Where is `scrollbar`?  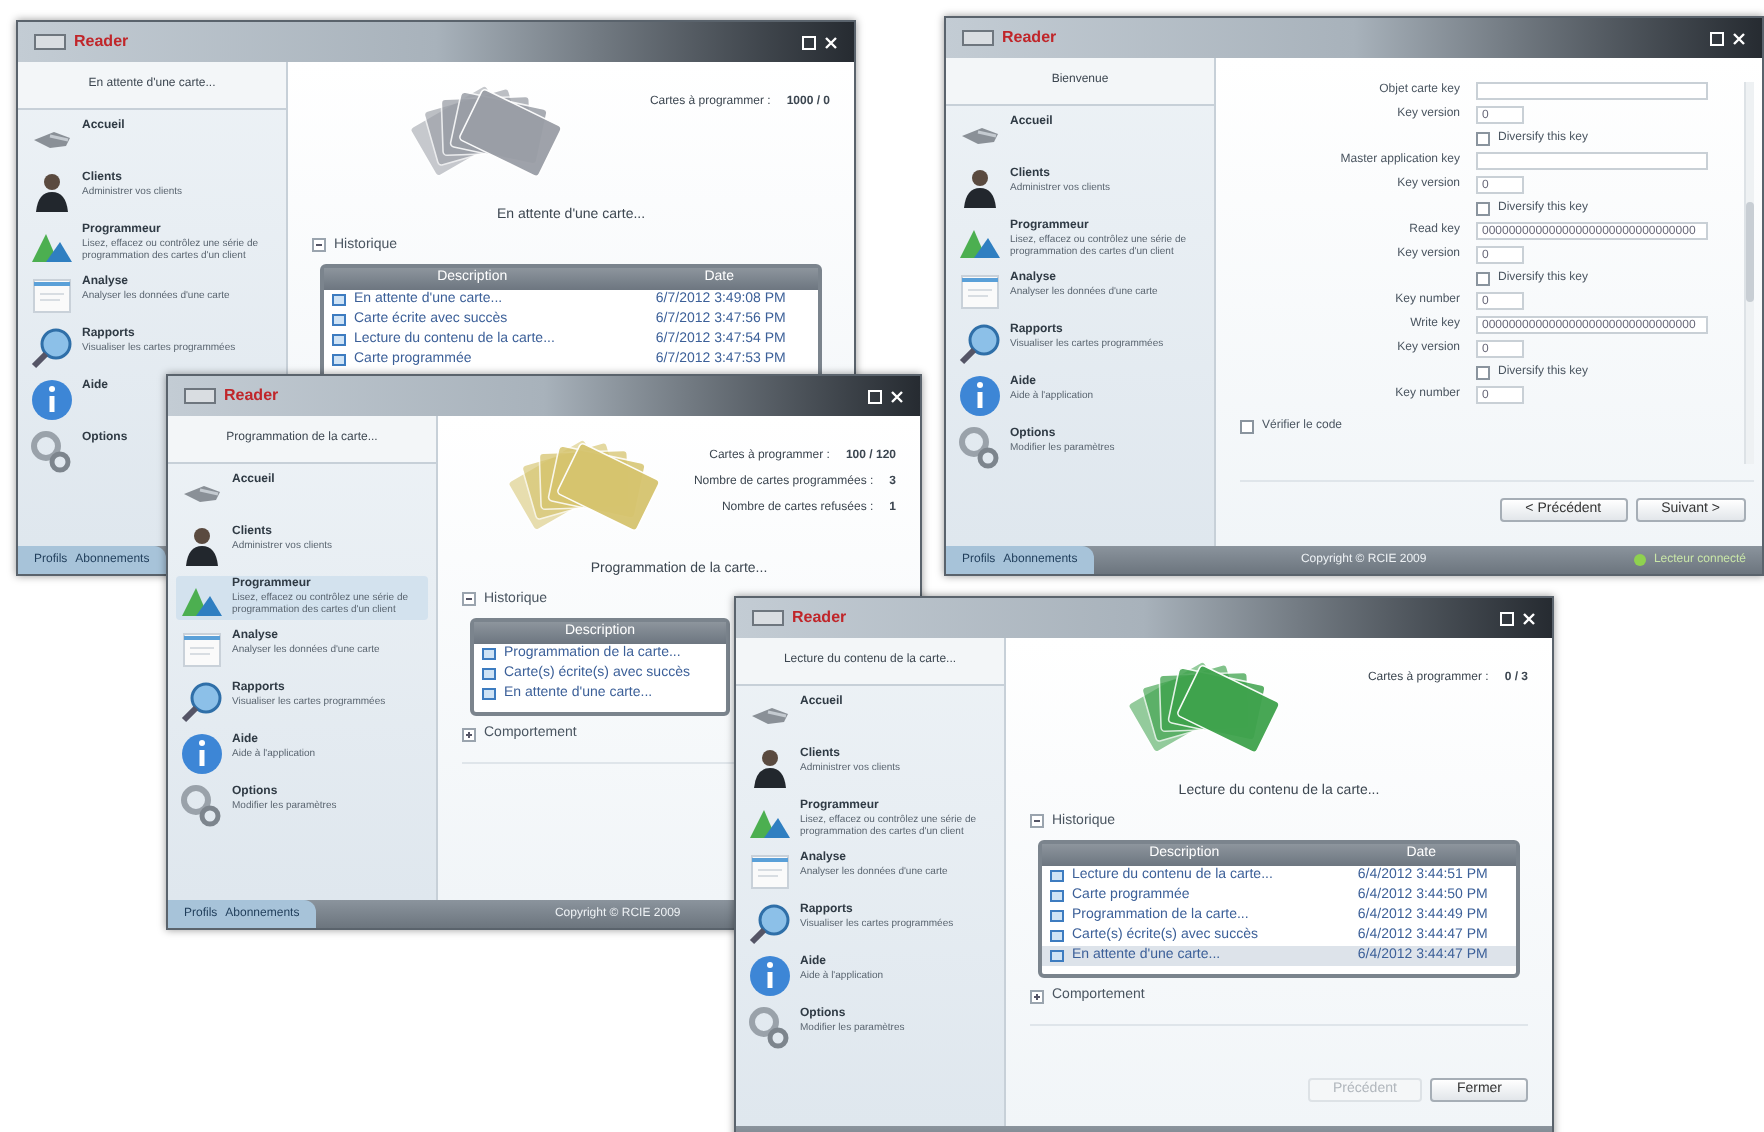
scrollbar is located at coordinates (1749, 273).